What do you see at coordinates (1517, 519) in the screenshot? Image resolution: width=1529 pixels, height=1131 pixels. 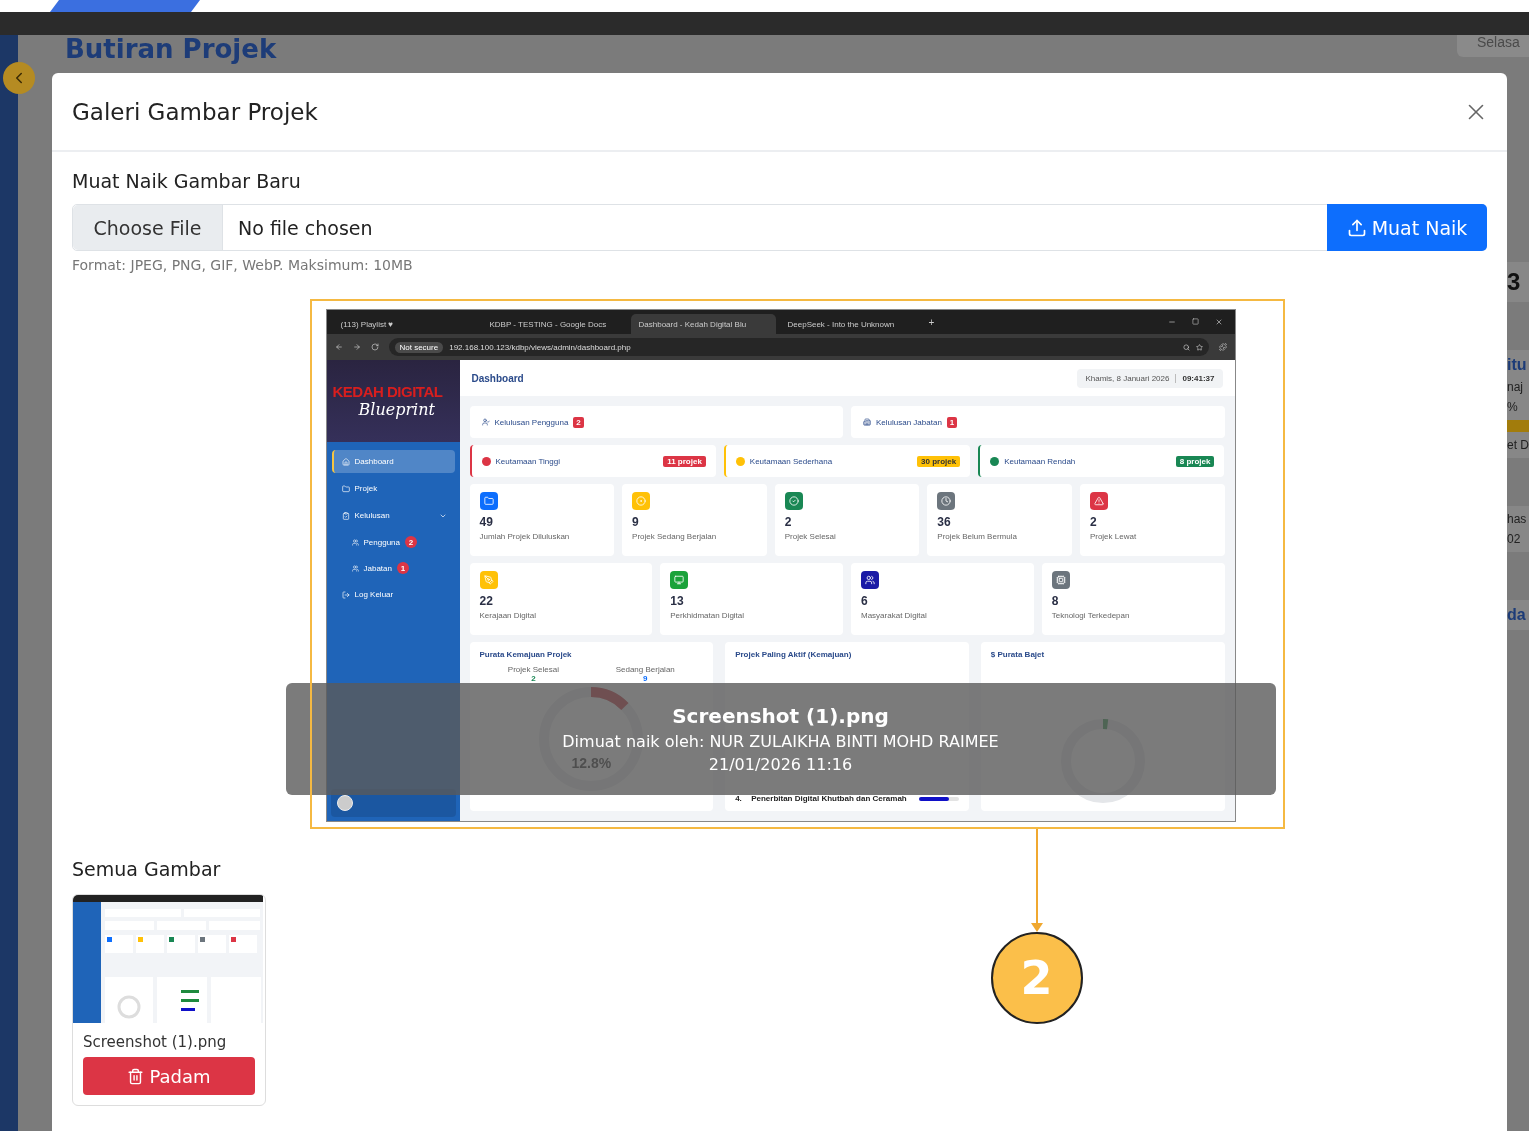 I see `card-text: has` at bounding box center [1517, 519].